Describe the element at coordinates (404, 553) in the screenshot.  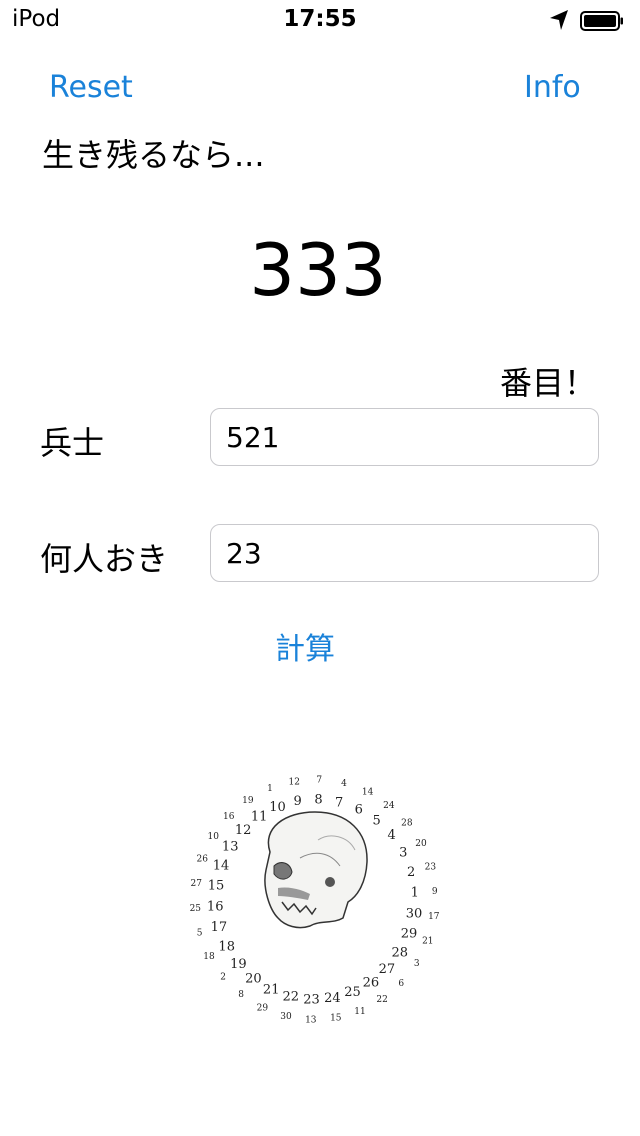
I see `step-input` at that location.